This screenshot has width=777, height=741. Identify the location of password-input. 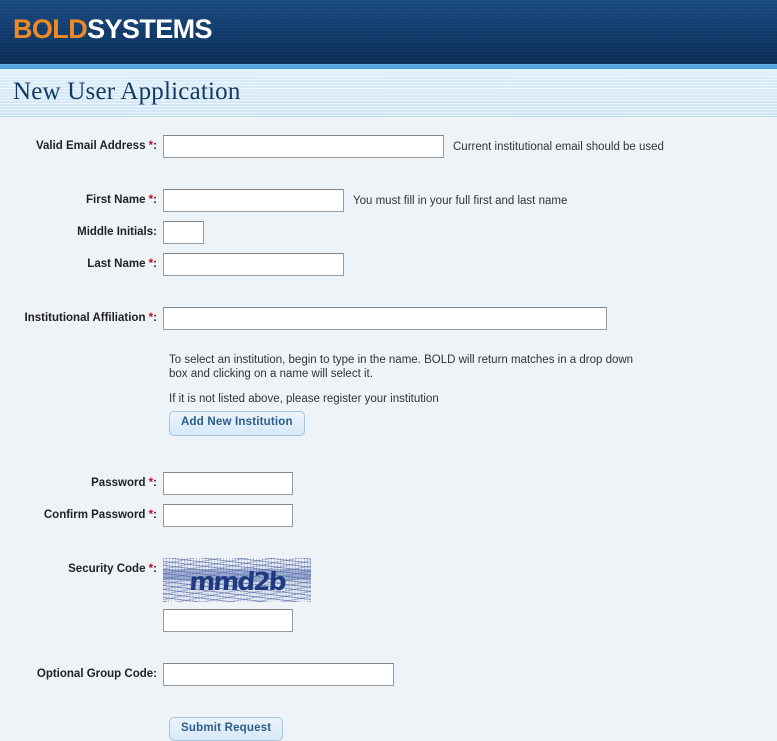
(228, 483).